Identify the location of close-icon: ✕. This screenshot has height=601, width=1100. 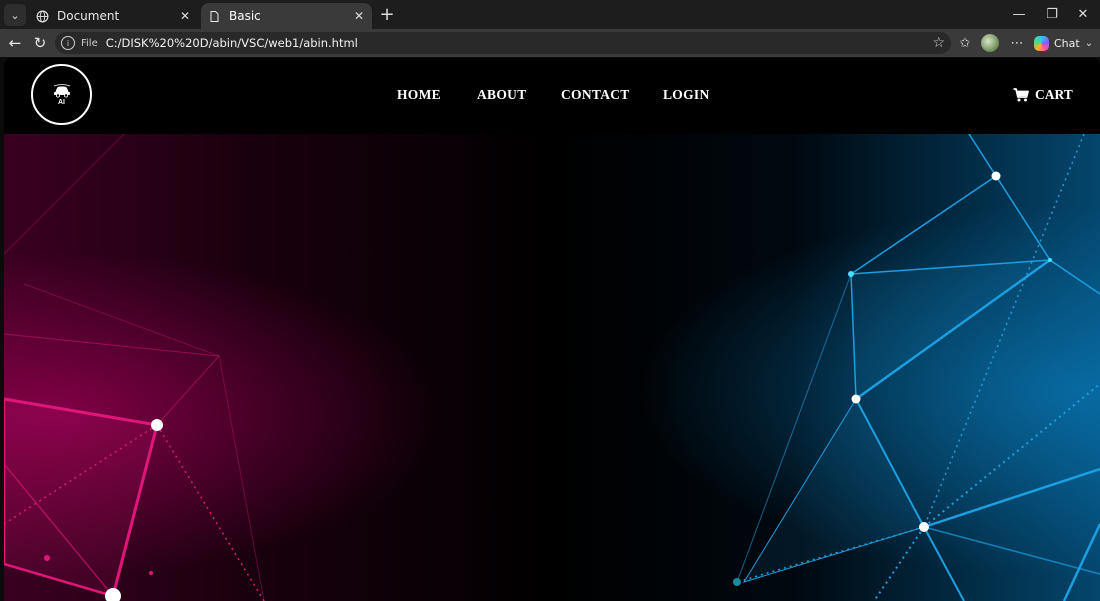
(1083, 14).